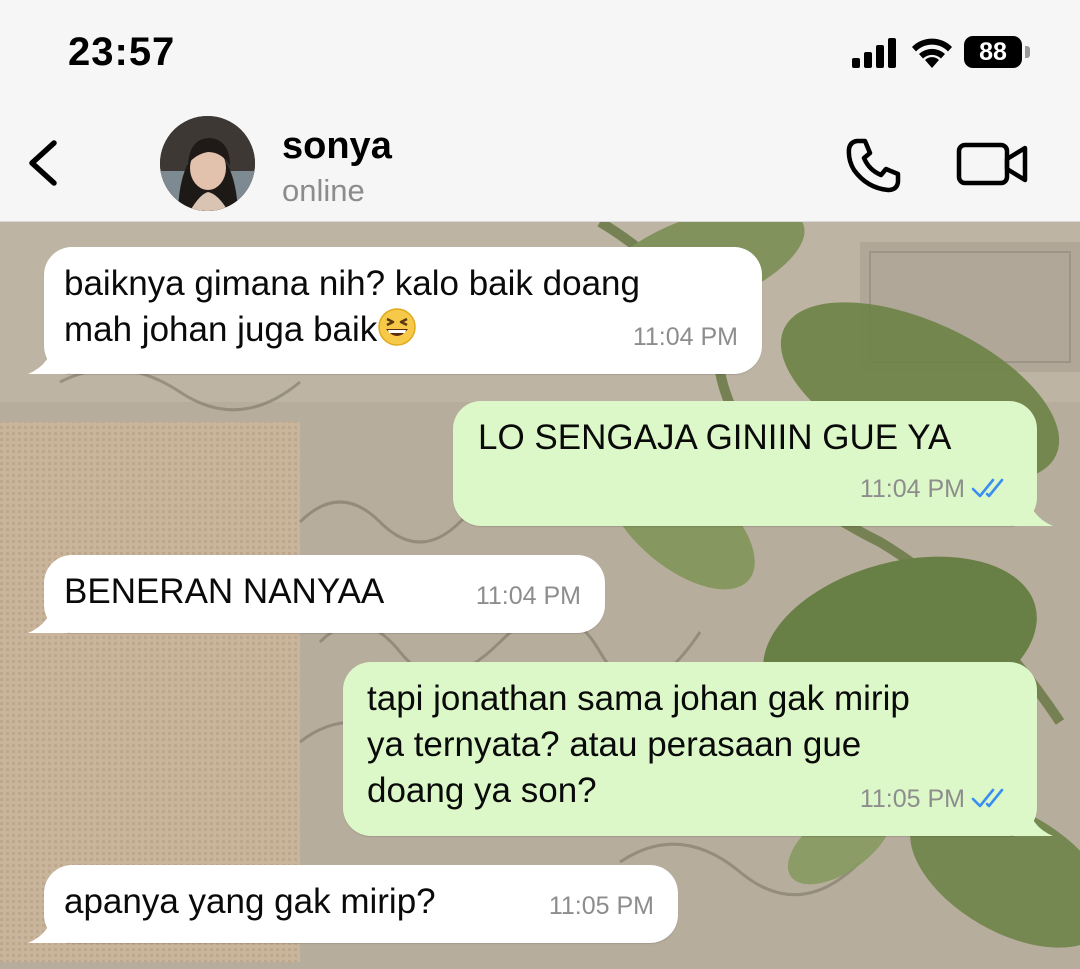 The height and width of the screenshot is (969, 1080). What do you see at coordinates (540, 52) in the screenshot?
I see `status-bar: 23:57 88` at bounding box center [540, 52].